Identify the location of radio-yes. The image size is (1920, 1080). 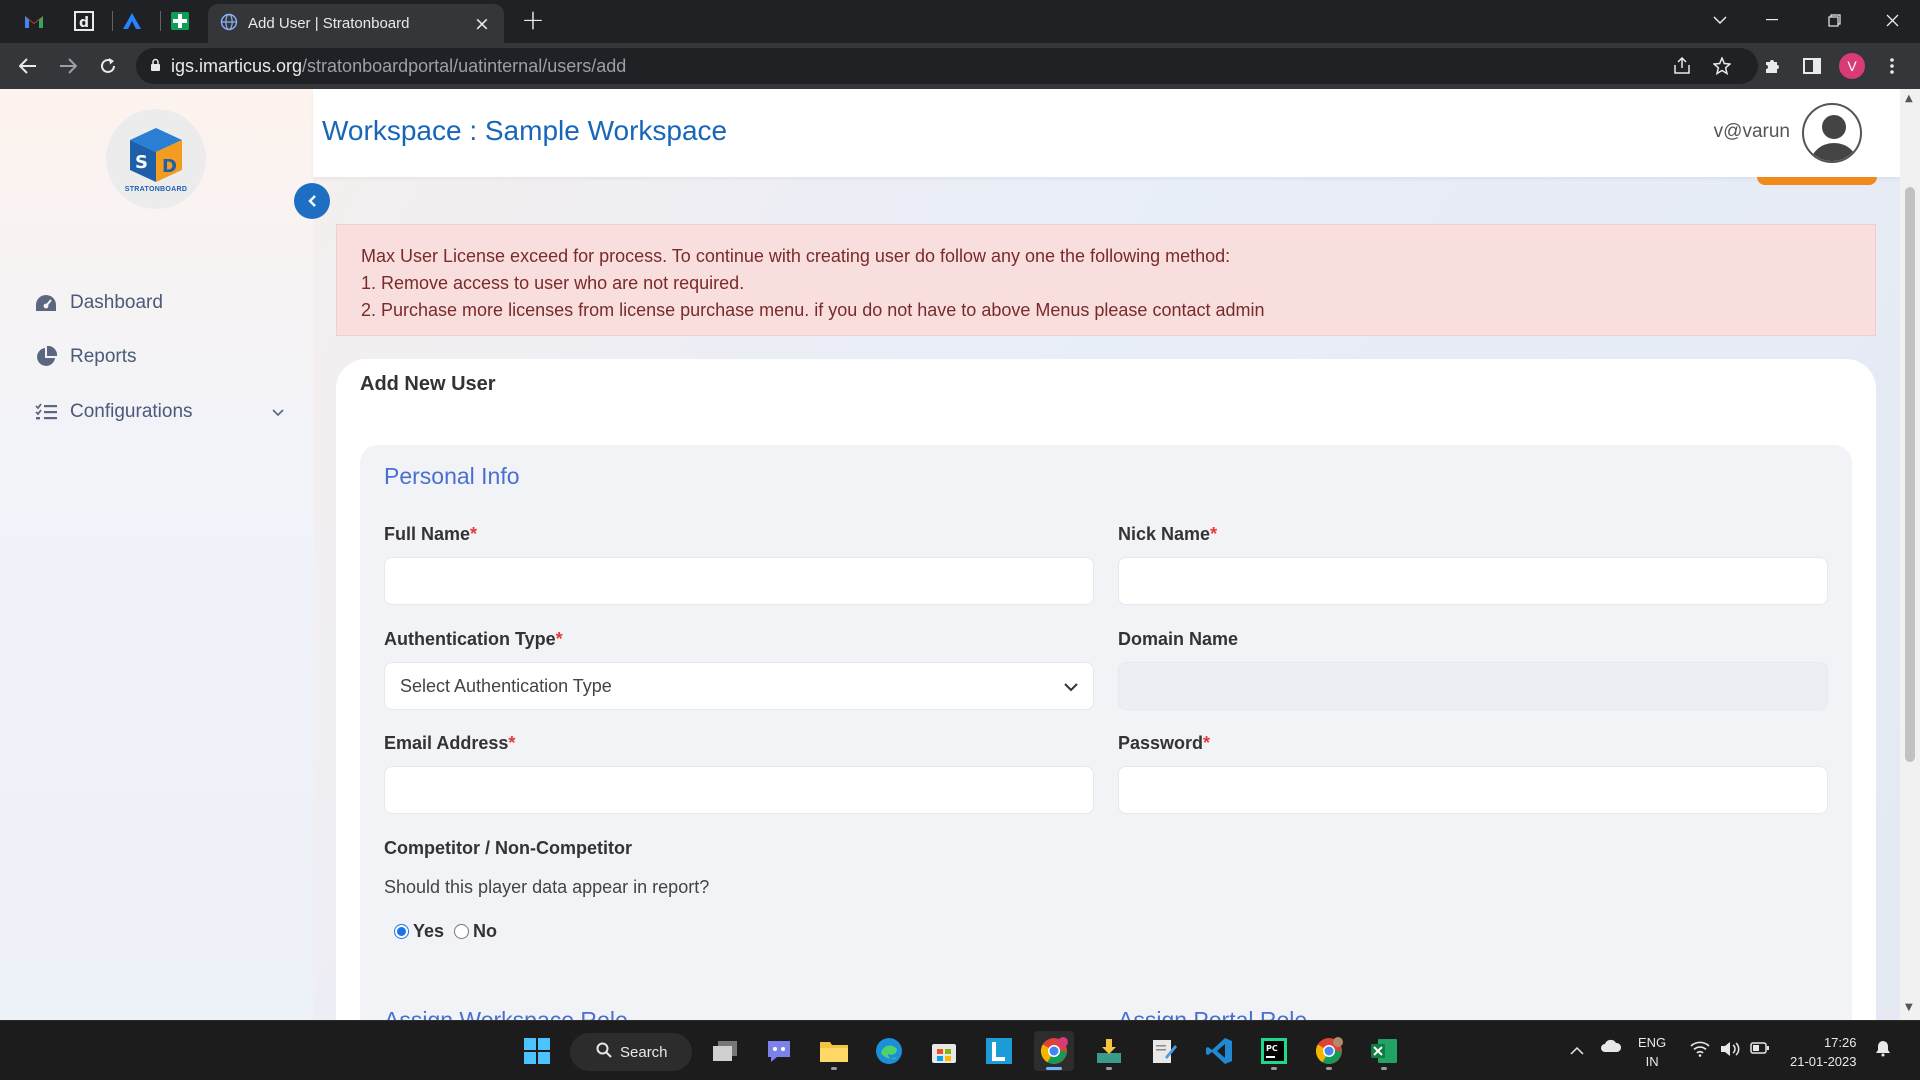
(401, 931).